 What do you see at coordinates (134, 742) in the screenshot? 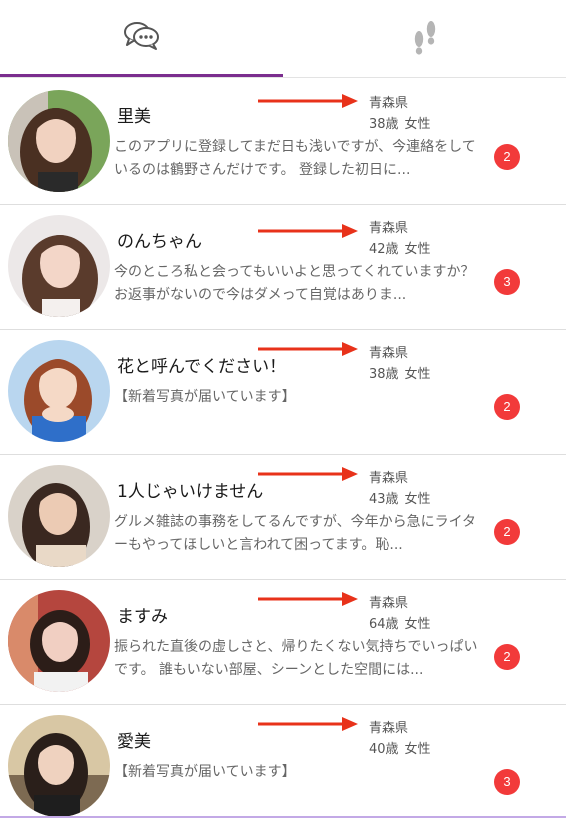
I see `contact-name: 愛美` at bounding box center [134, 742].